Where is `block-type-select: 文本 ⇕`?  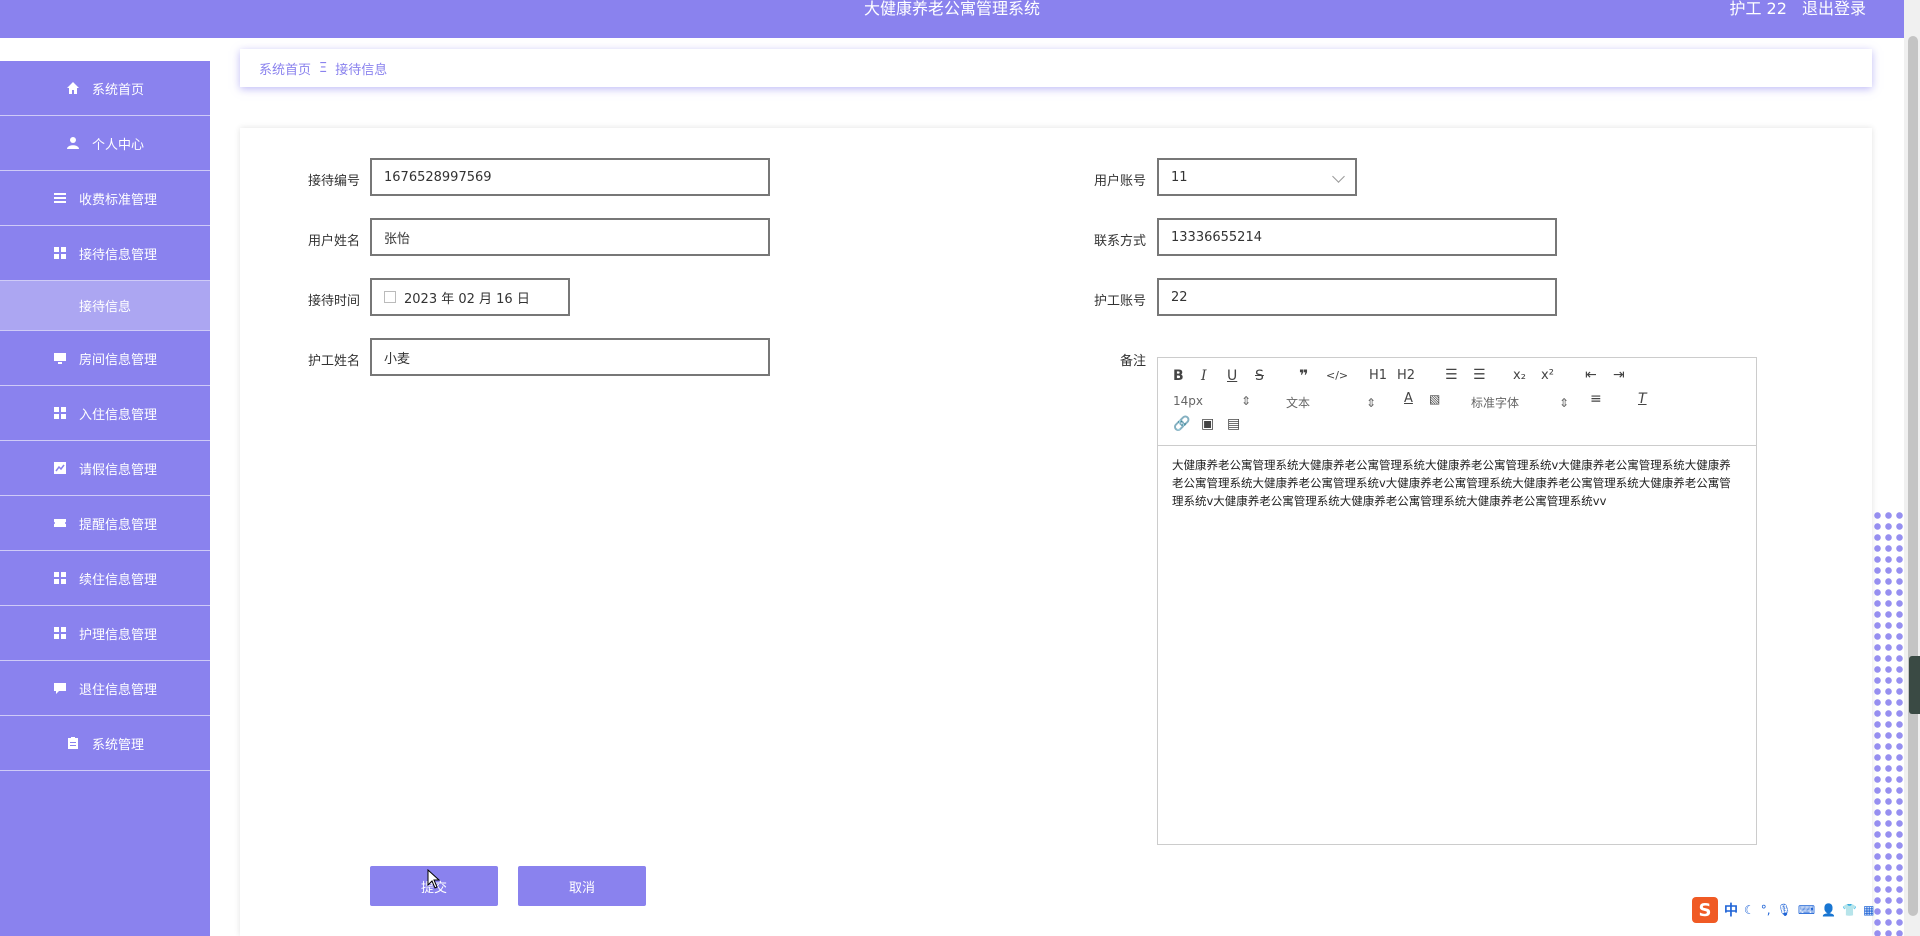
block-type-select: 文本 ⇕ is located at coordinates (1331, 402).